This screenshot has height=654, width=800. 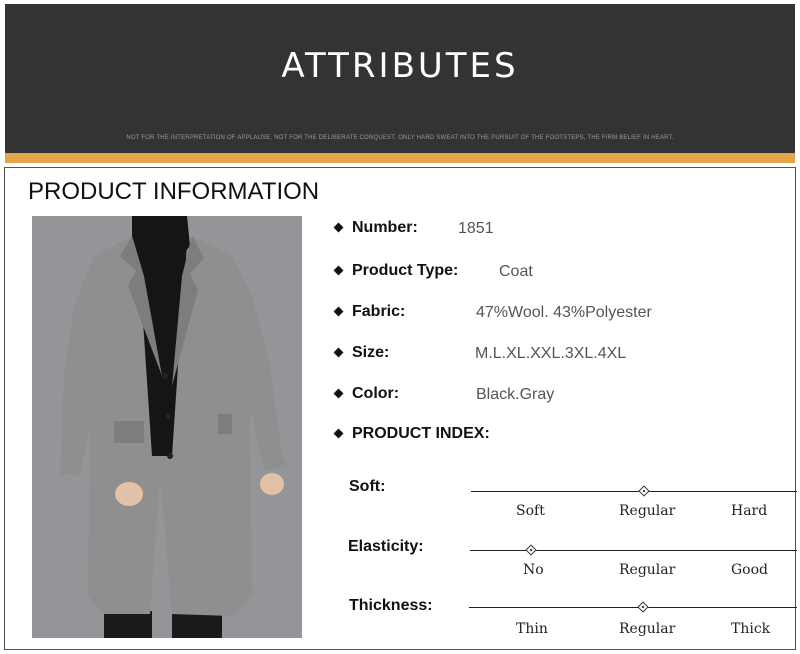 I want to click on attr-label: Color:, so click(x=376, y=393).